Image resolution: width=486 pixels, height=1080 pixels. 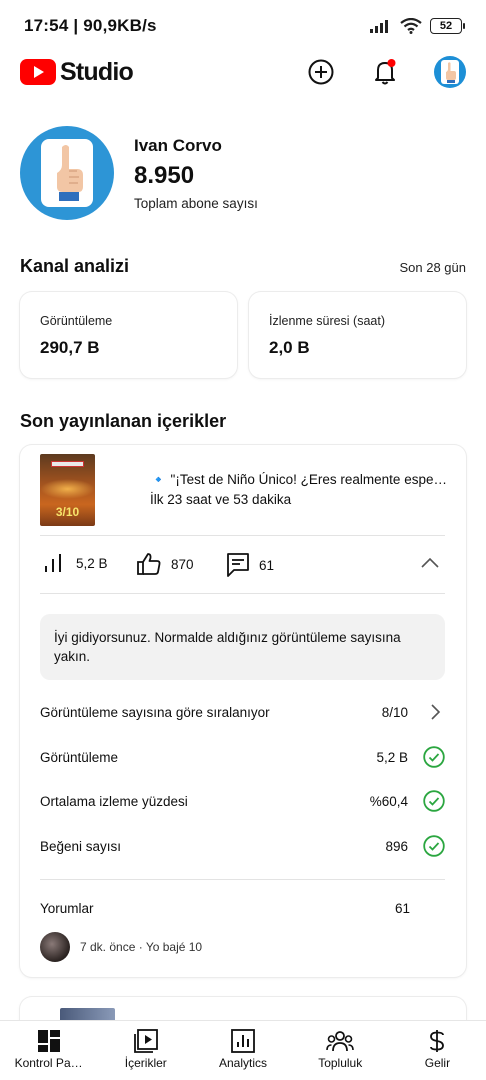 I want to click on subscriber-label: Toplam abone sayısı, so click(x=196, y=203).